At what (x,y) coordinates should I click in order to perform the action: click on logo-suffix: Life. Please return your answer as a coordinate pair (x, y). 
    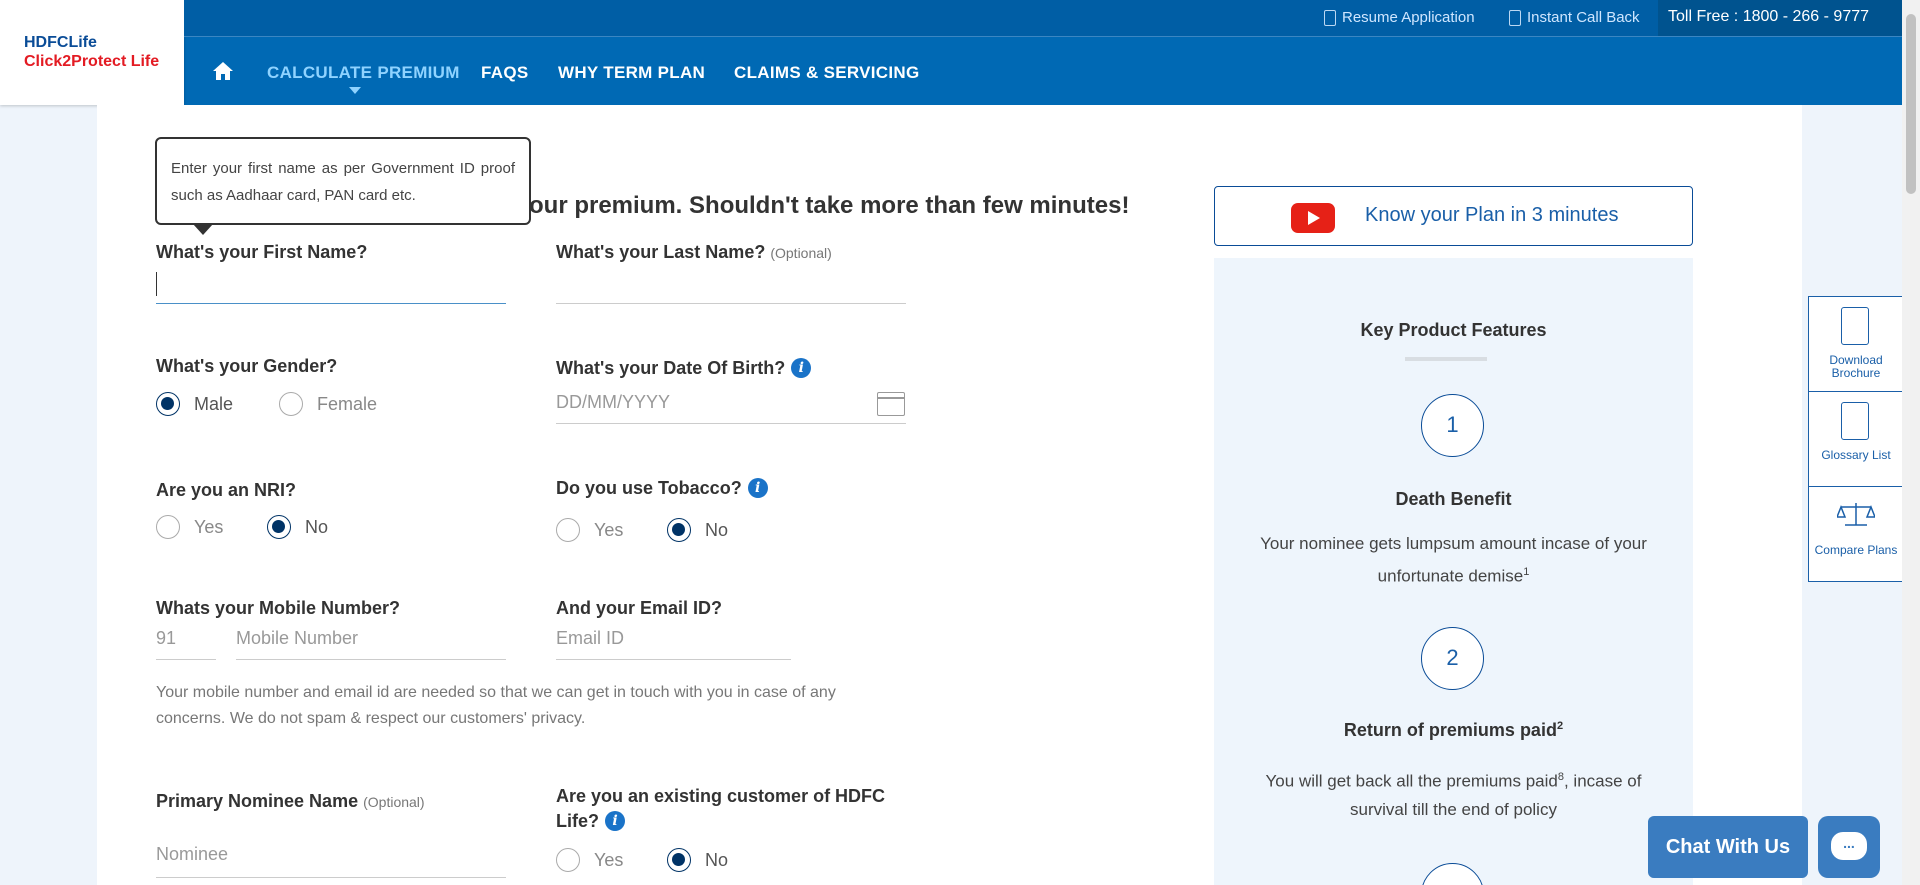
    Looking at the image, I should click on (82, 42).